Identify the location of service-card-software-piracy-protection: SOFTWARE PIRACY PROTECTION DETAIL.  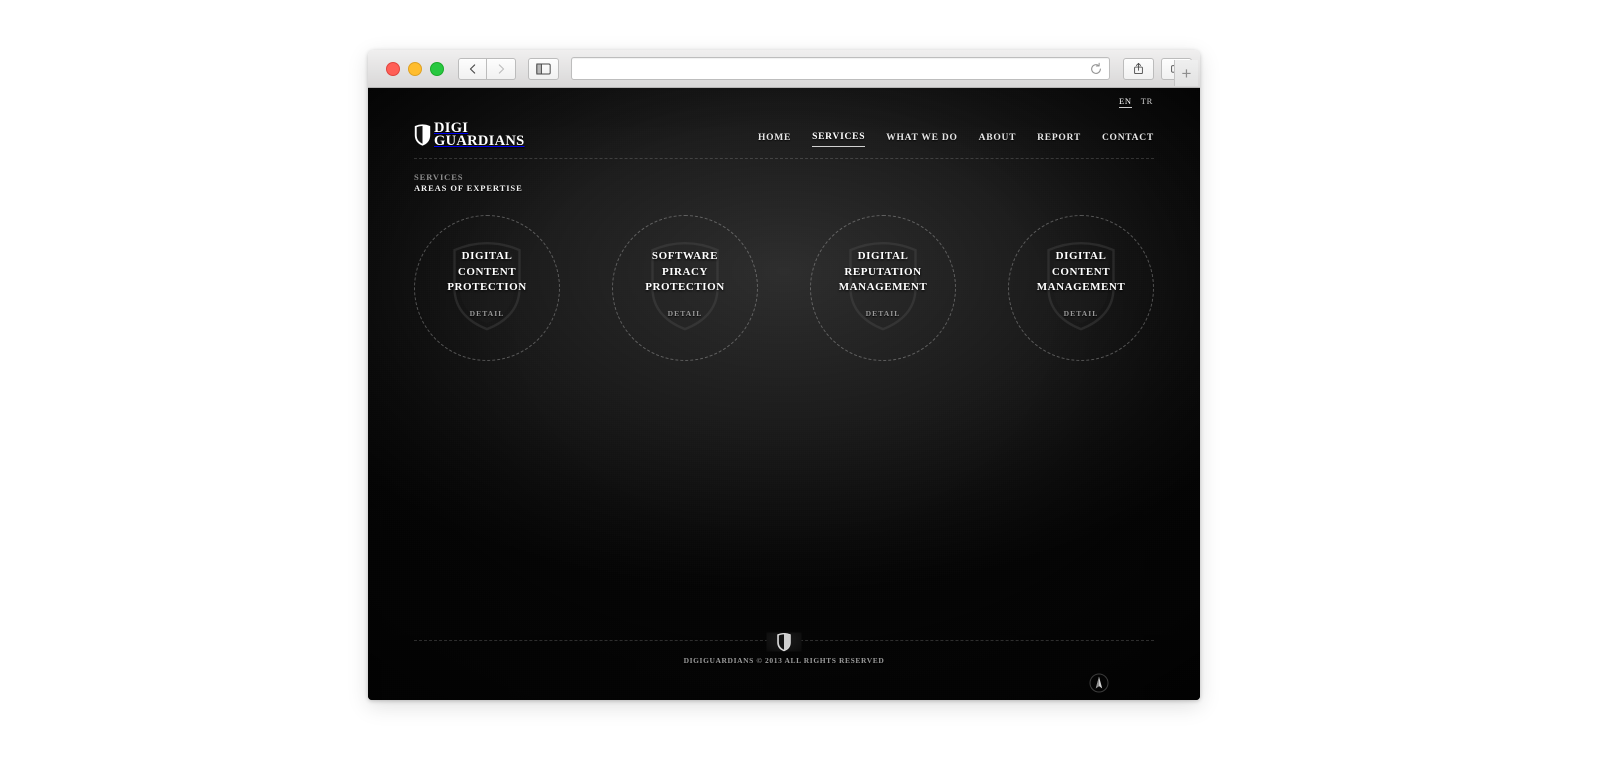
(685, 288).